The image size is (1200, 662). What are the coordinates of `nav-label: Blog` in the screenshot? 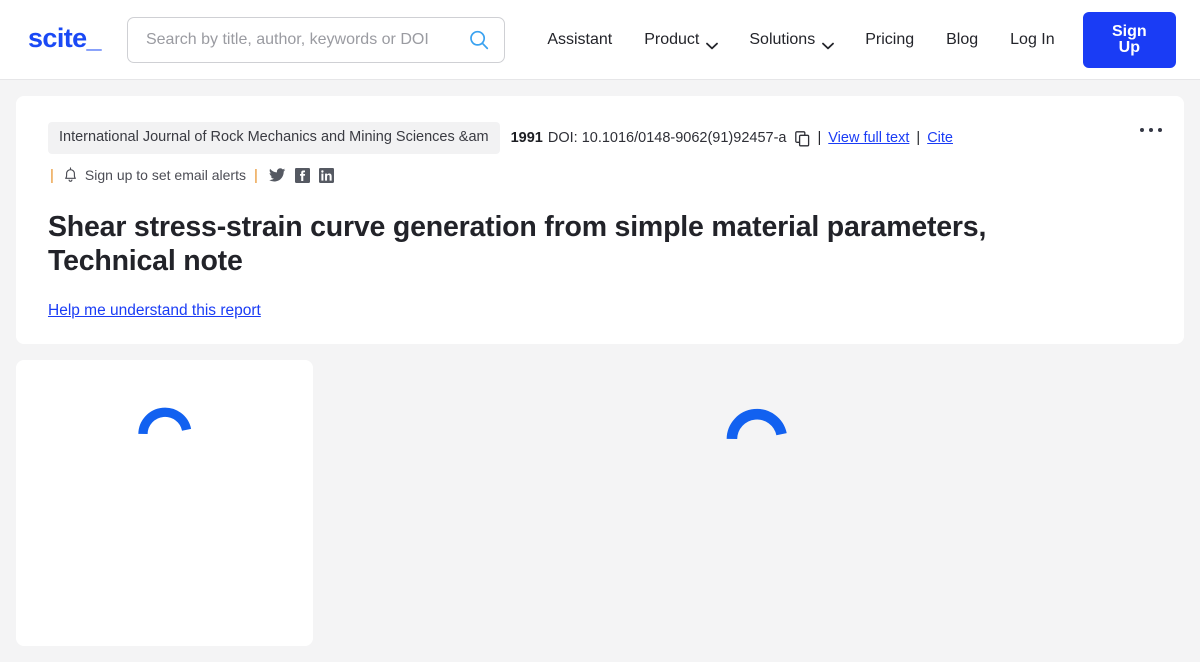 It's located at (962, 39).